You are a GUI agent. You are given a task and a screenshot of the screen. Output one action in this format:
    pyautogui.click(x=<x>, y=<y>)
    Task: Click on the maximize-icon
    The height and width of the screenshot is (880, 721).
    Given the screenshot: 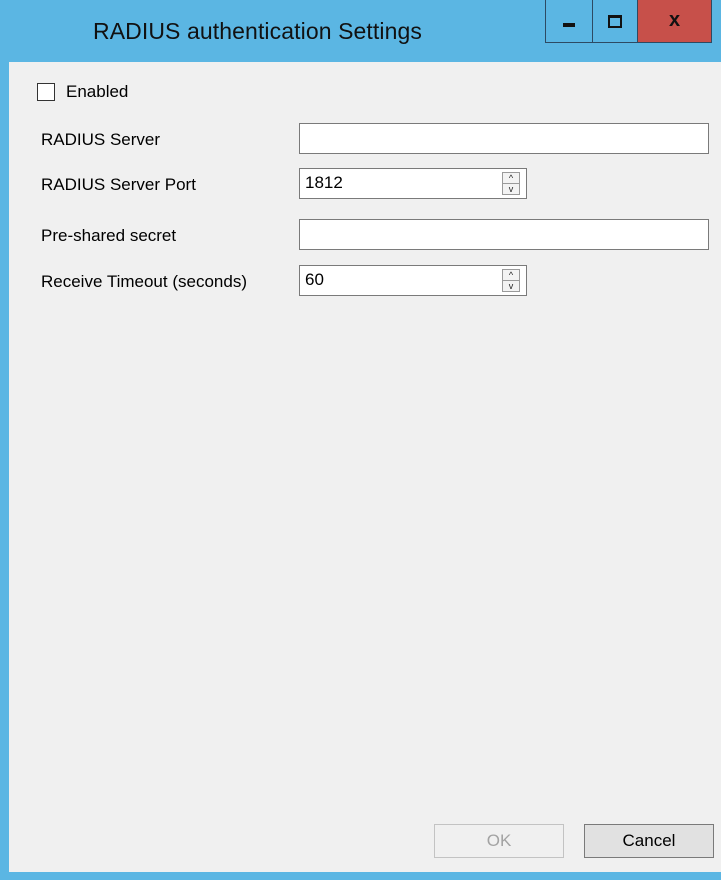 What is the action you would take?
    pyautogui.click(x=615, y=21)
    